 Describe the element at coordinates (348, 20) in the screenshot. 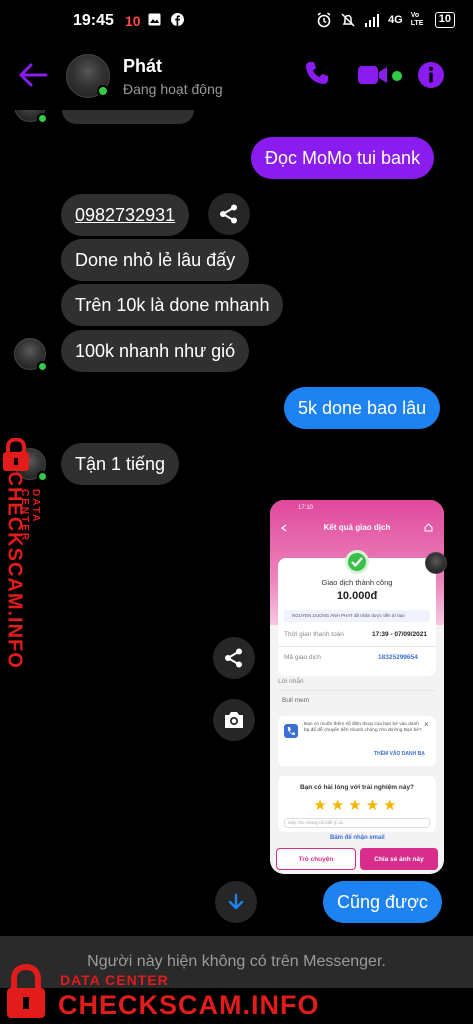

I see `mute-icon` at that location.